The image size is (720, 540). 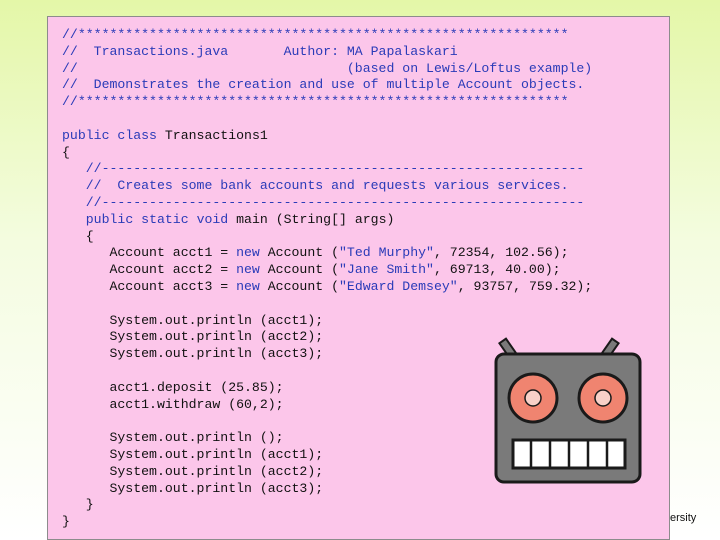 I want to click on keyword: void, so click(x=212, y=219).